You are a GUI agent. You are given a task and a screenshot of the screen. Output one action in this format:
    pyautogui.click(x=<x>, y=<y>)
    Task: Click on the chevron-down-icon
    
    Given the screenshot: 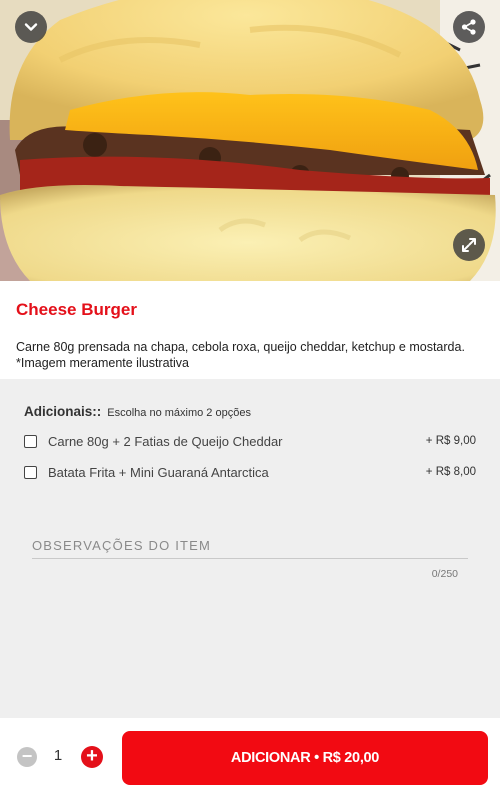 What is the action you would take?
    pyautogui.click(x=31, y=27)
    